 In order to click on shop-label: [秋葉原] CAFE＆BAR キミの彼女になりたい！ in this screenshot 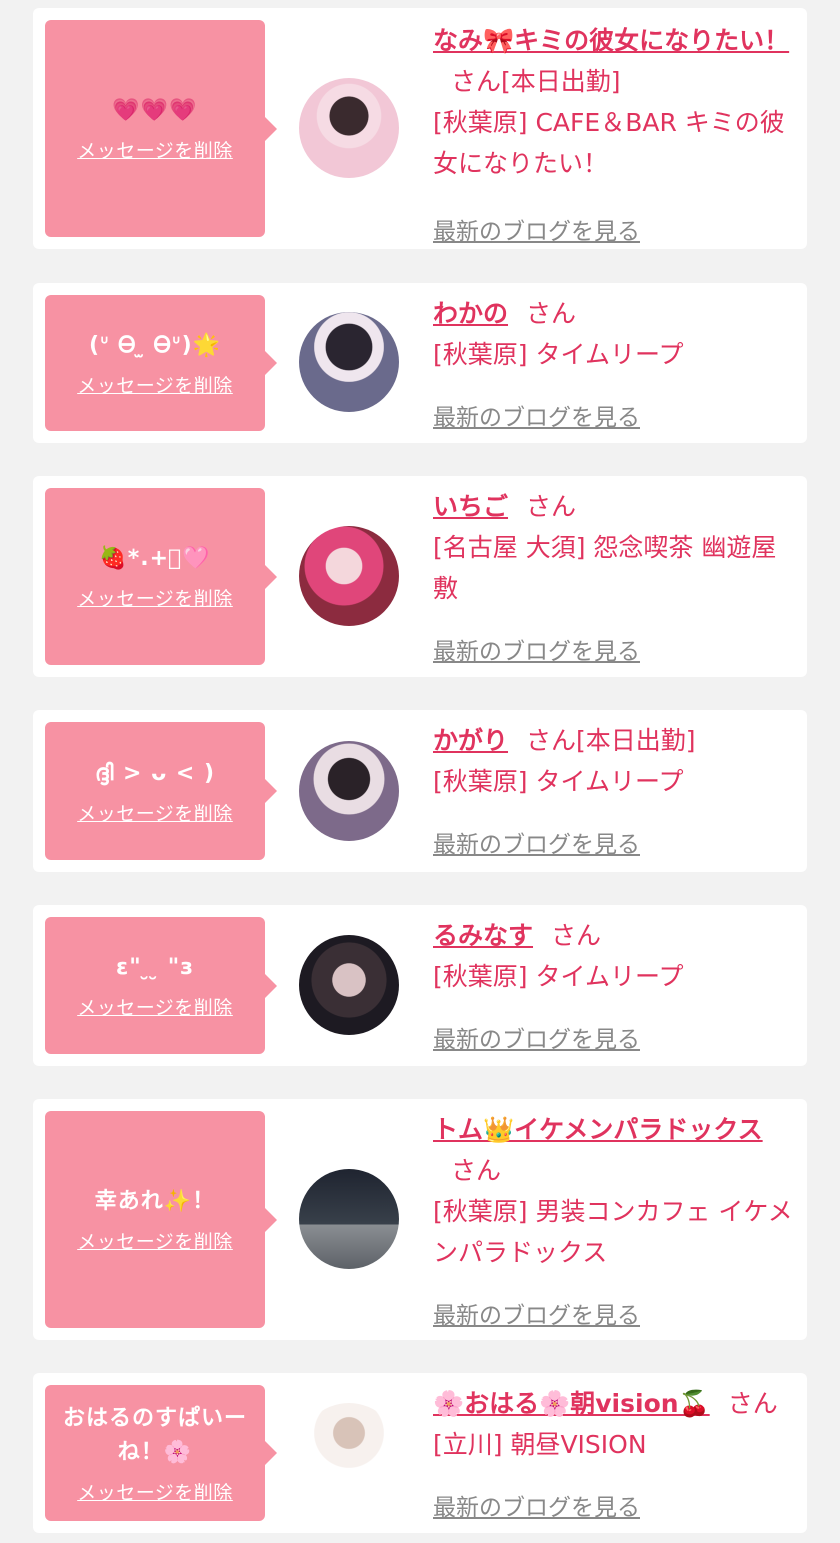, I will do `click(609, 143)`.